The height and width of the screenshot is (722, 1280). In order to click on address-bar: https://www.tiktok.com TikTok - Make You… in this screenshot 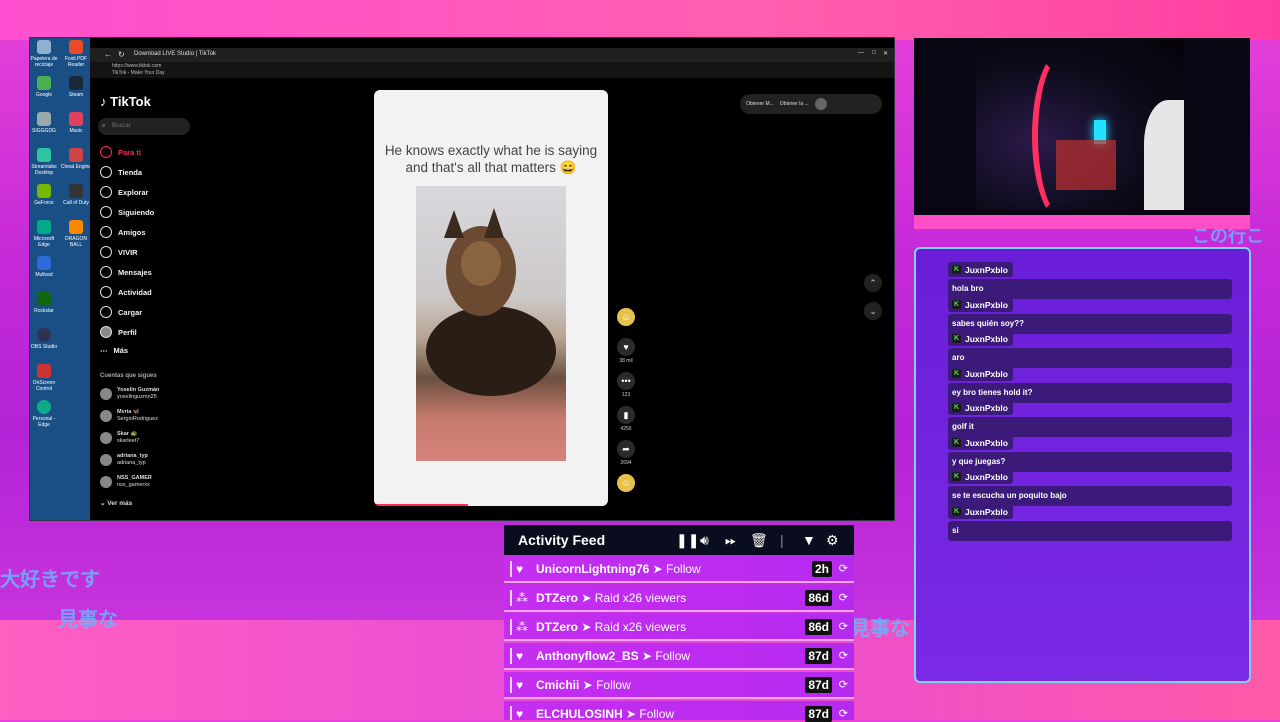, I will do `click(492, 70)`.